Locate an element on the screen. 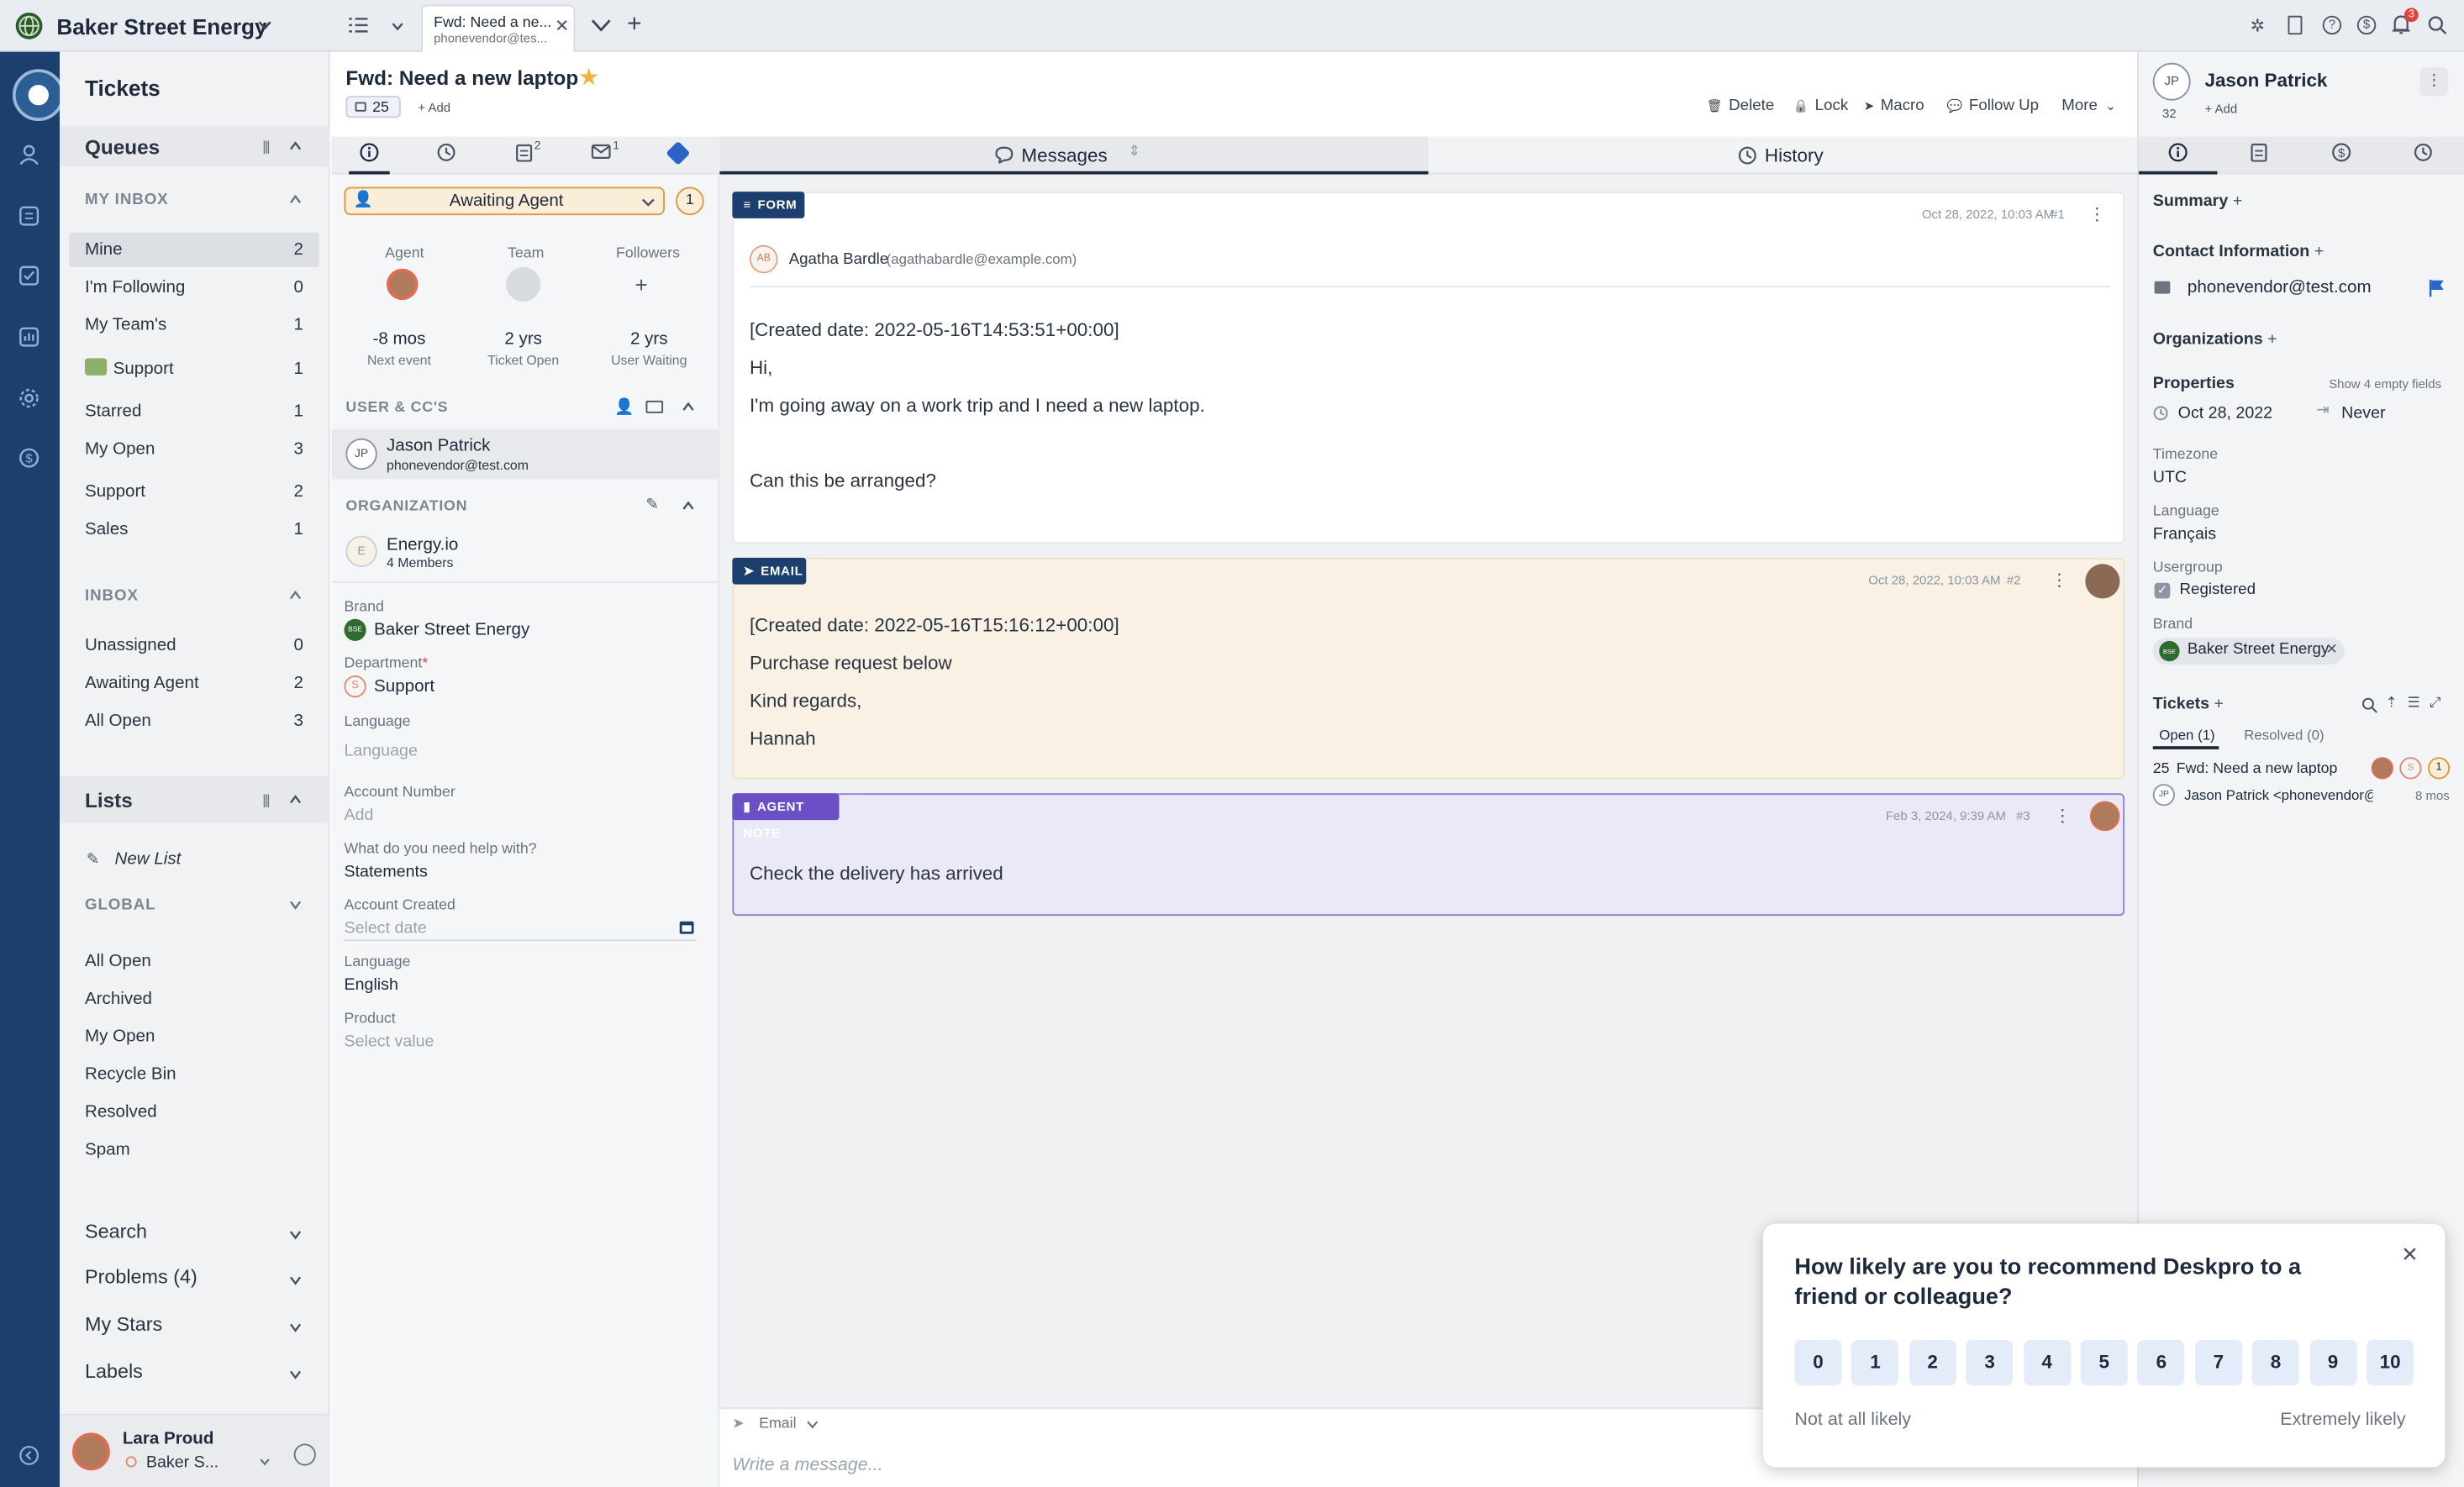  collapse-nav-icon is located at coordinates (28, 1455).